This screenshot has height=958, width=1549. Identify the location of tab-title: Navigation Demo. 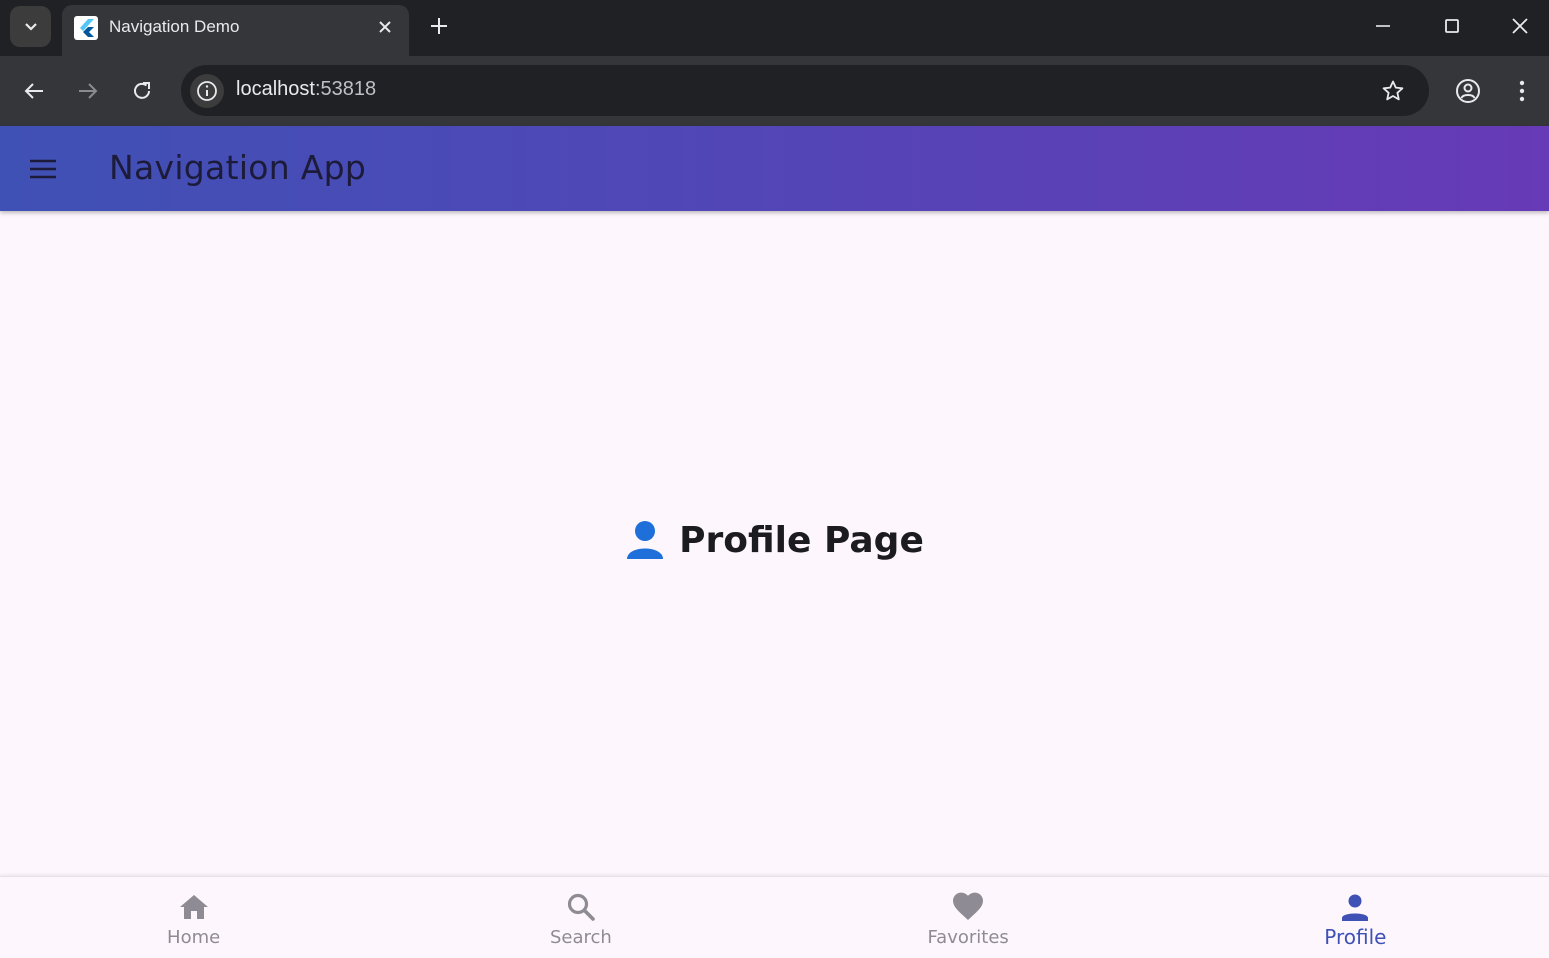
(174, 26).